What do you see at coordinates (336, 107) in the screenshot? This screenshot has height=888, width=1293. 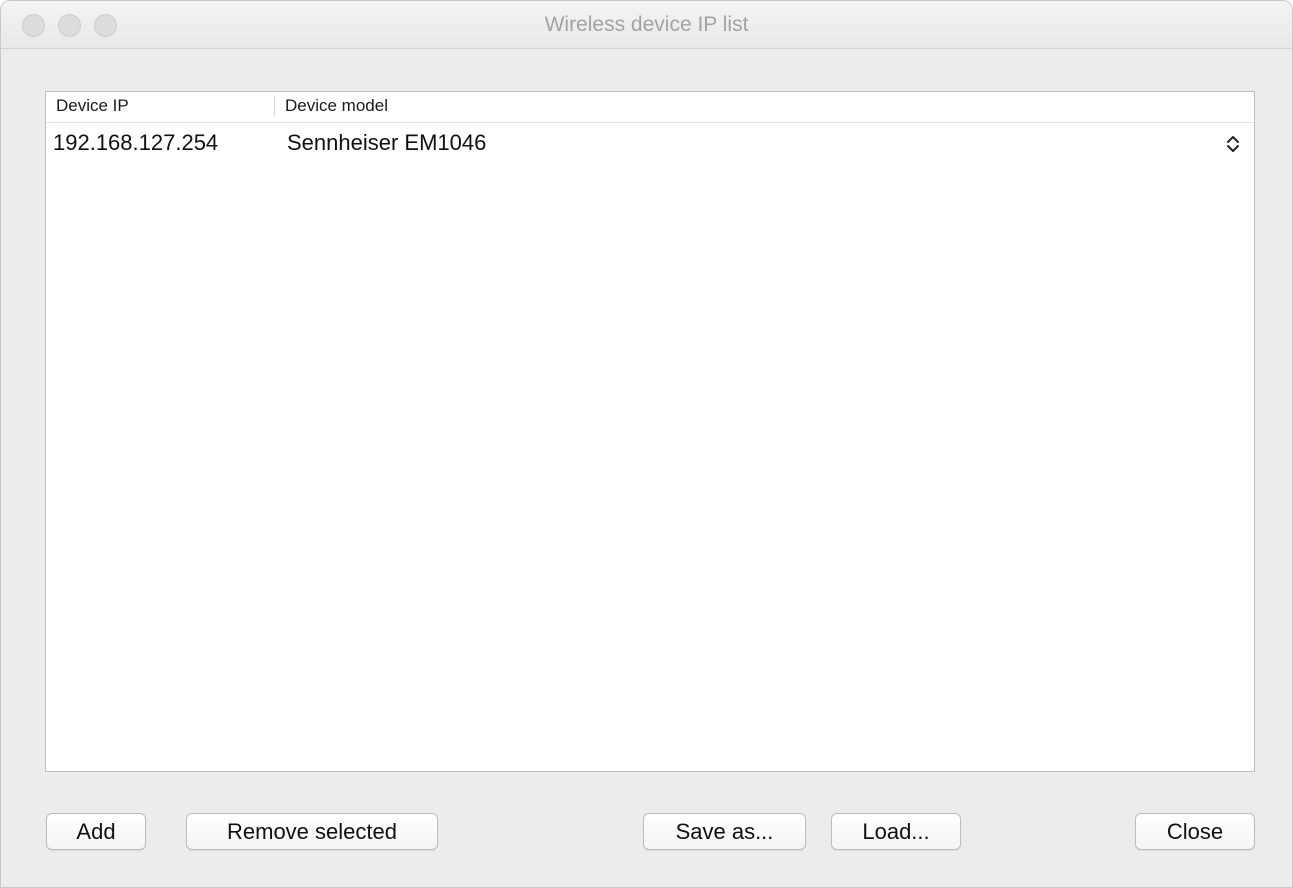 I see `column-header-device-model: Device model` at bounding box center [336, 107].